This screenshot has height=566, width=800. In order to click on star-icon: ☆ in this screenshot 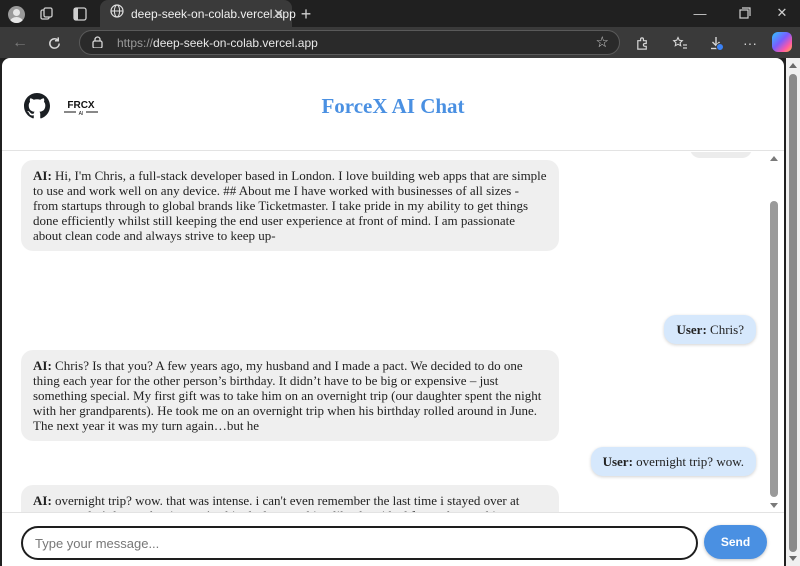, I will do `click(602, 42)`.